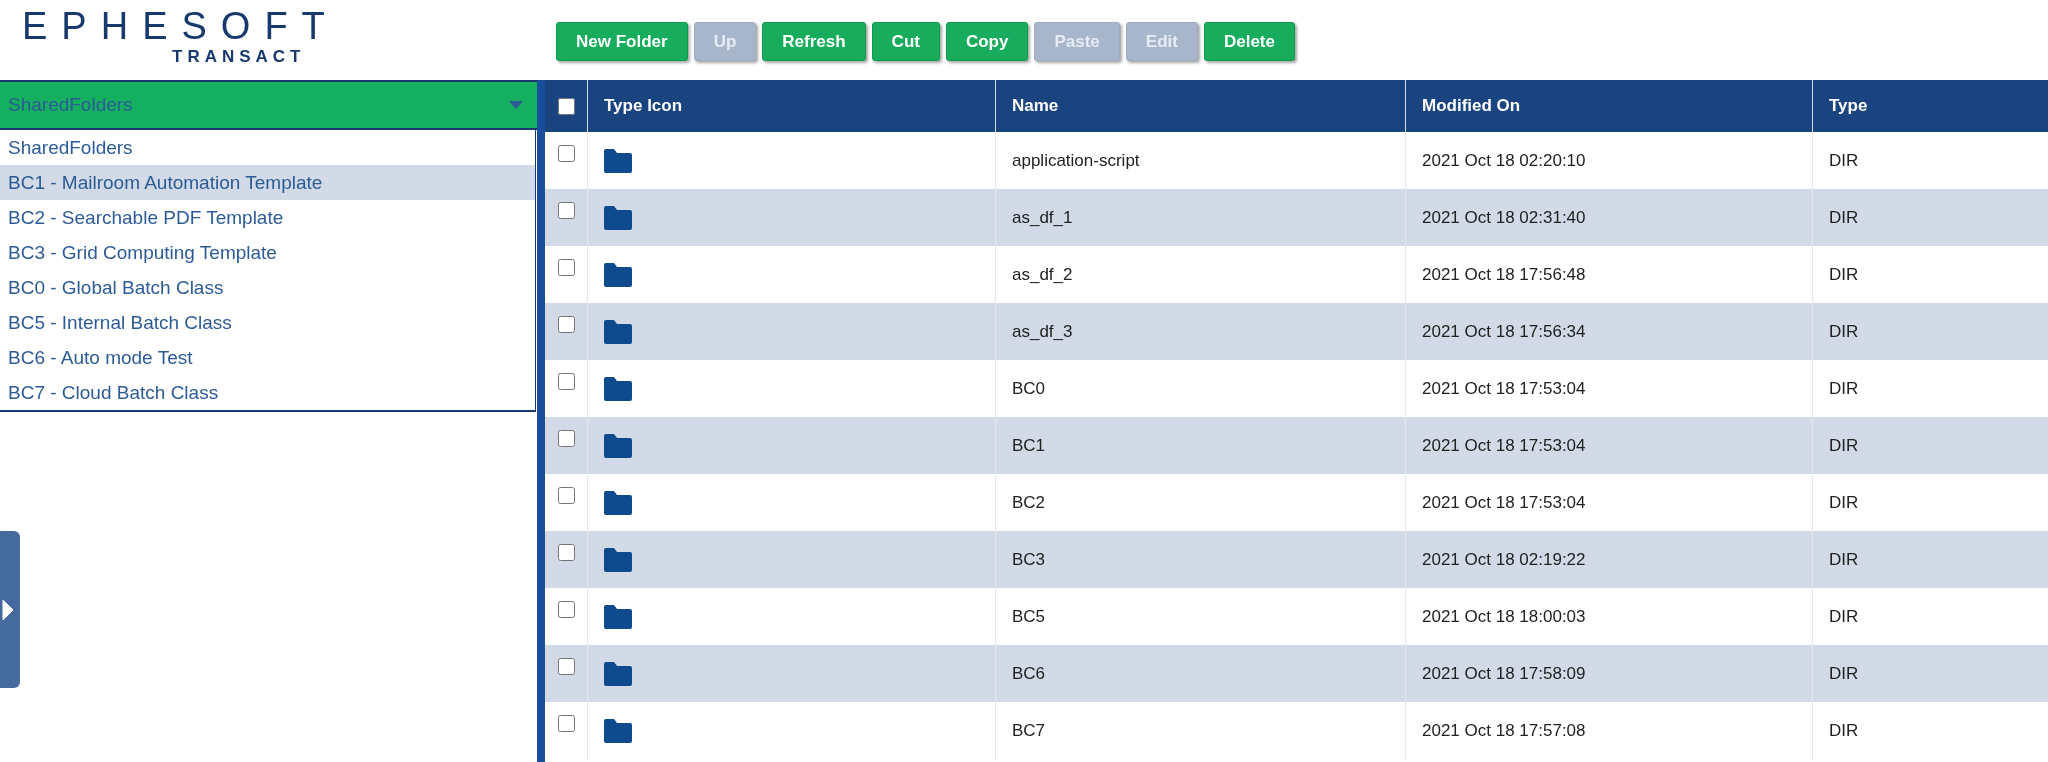  Describe the element at coordinates (1608, 730) in the screenshot. I see `table-cell: 2021 Oct 18 17:57:08` at that location.